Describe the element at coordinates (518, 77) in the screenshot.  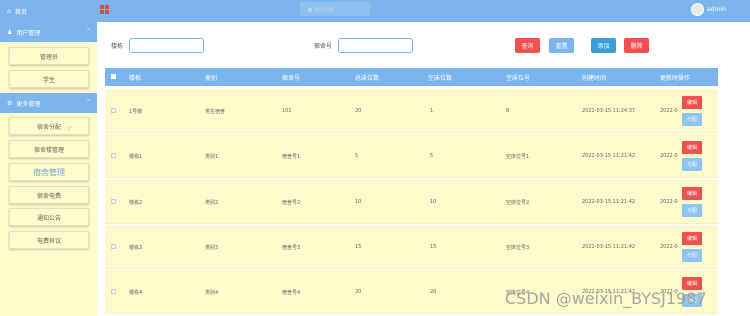
I see `col-empty-bed-no: 空床位号` at that location.